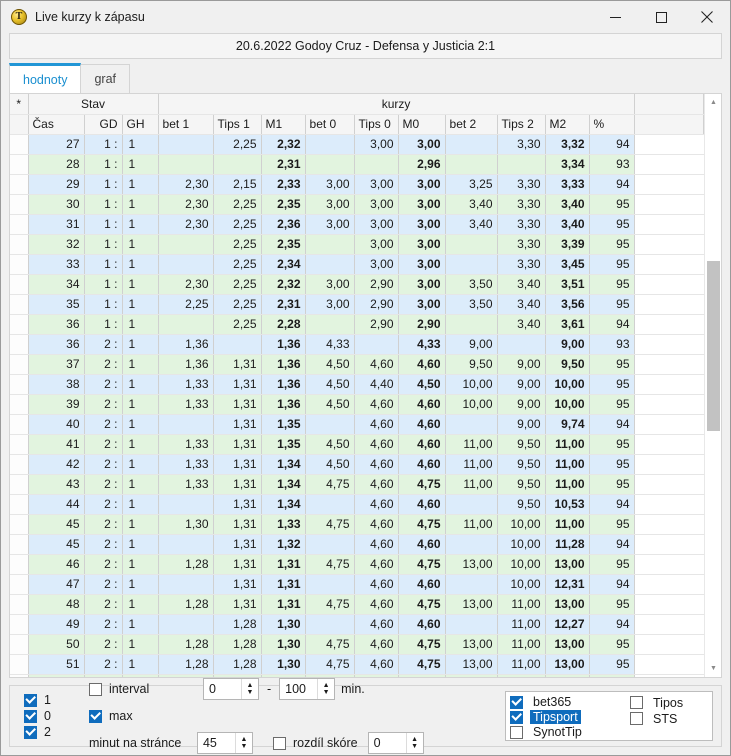  I want to click on interval-to-value: 100, so click(299, 689).